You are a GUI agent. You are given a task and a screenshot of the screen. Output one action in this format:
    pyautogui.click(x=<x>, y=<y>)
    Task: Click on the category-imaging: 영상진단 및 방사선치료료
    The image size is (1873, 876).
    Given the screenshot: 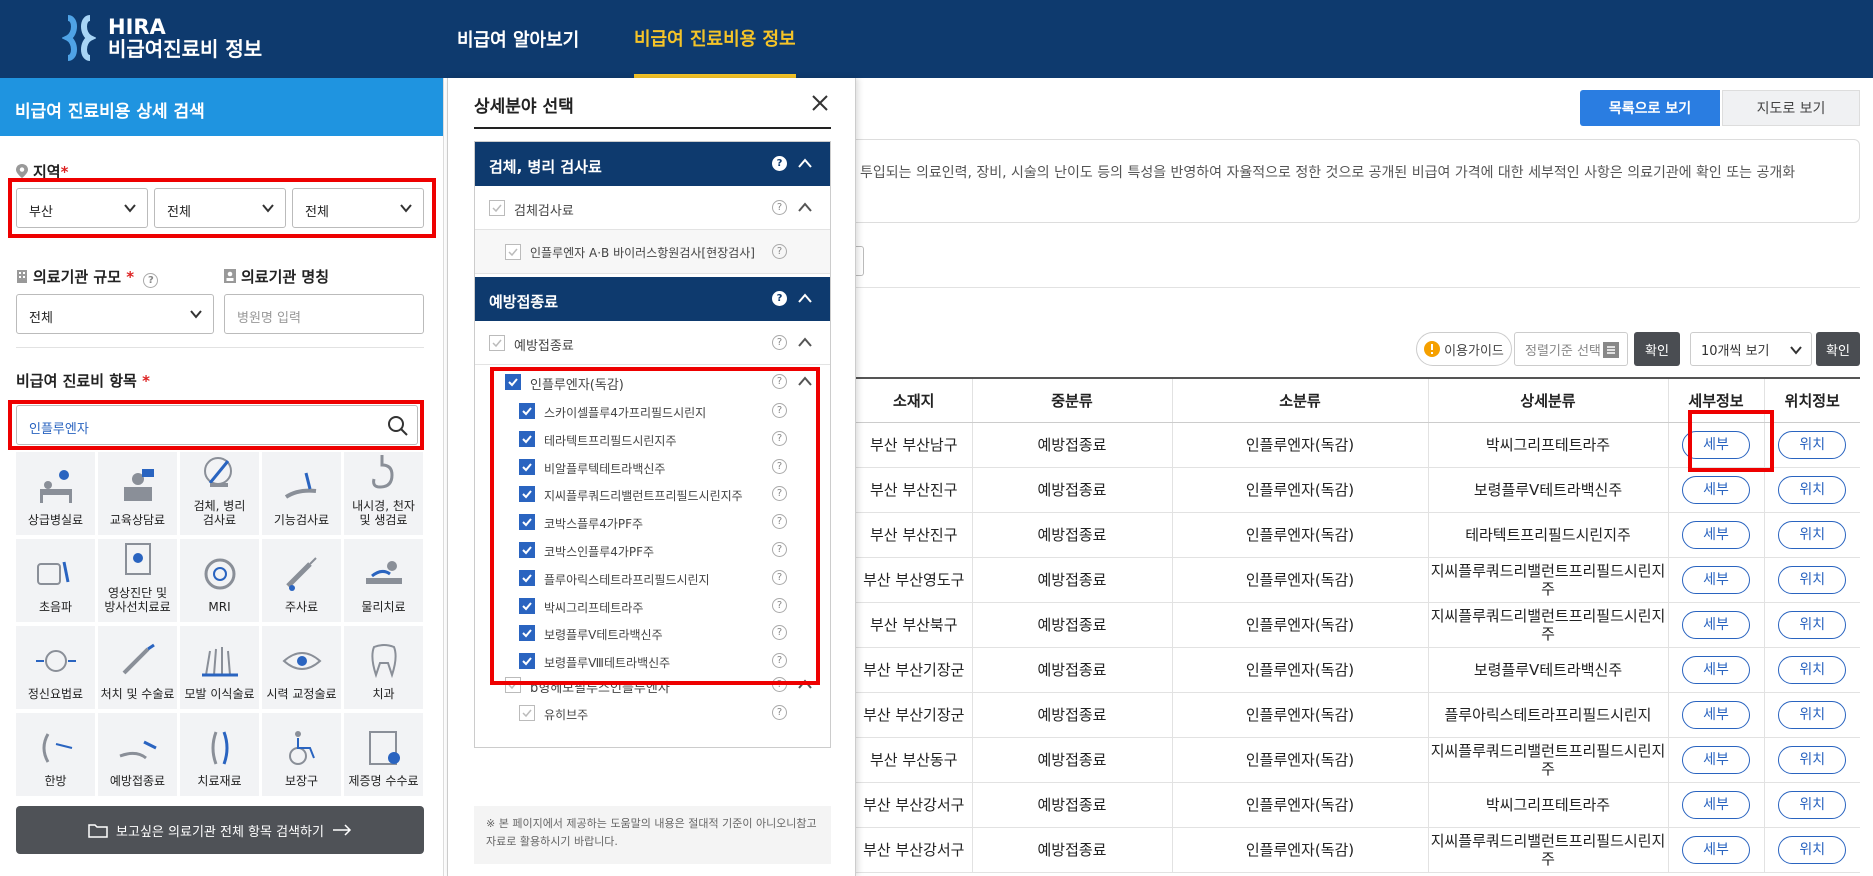 What is the action you would take?
    pyautogui.click(x=137, y=580)
    